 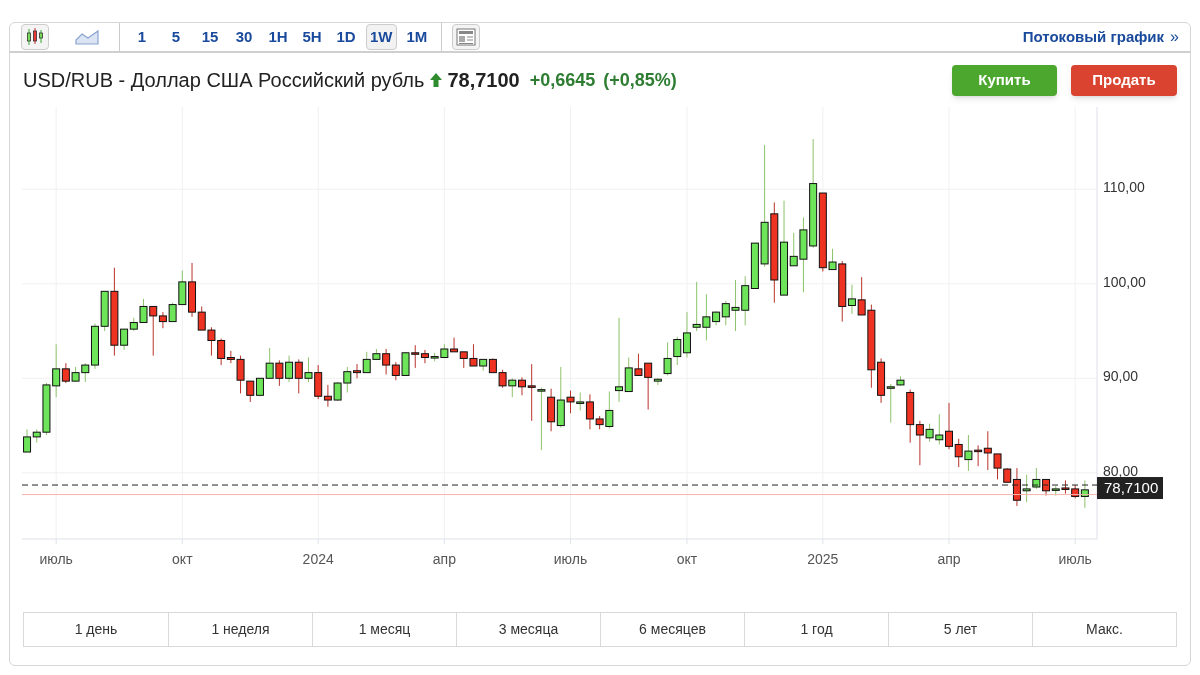 I want to click on newspaper-icon, so click(x=466, y=37).